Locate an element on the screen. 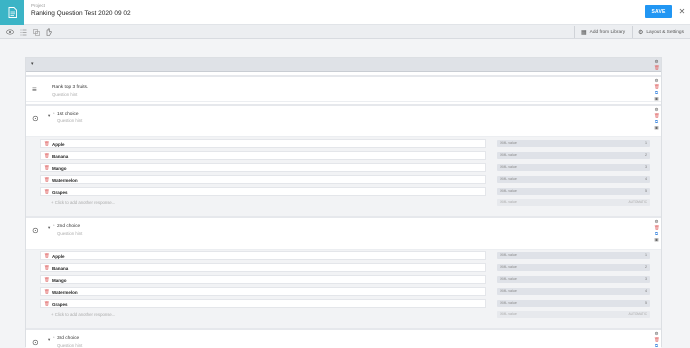  section-header: ▾ ⚙ 🗑 is located at coordinates (343, 65).